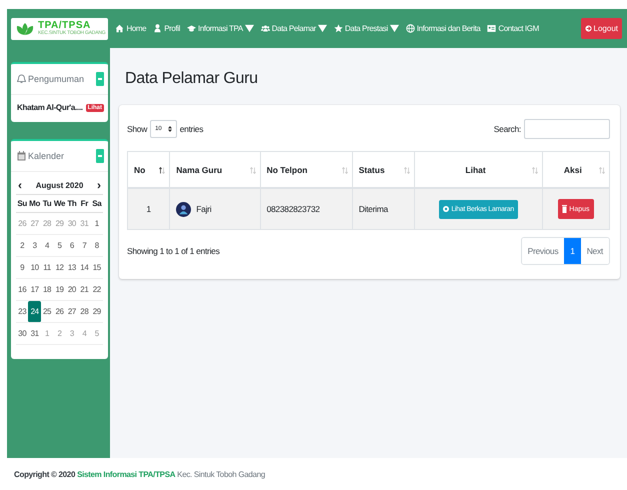 Image resolution: width=627 pixels, height=490 pixels. Describe the element at coordinates (22, 290) in the screenshot. I see `calendar-day: 16` at that location.